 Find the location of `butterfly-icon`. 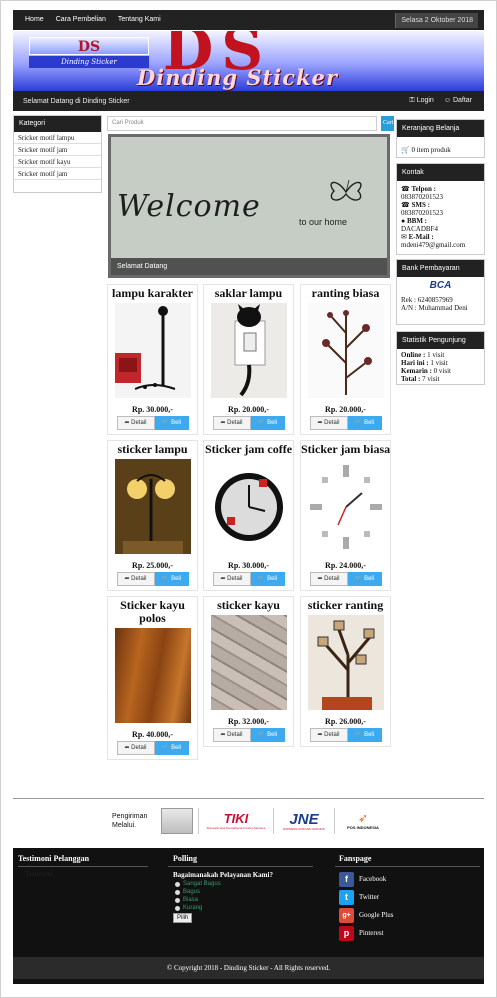

butterfly-icon is located at coordinates (346, 190).